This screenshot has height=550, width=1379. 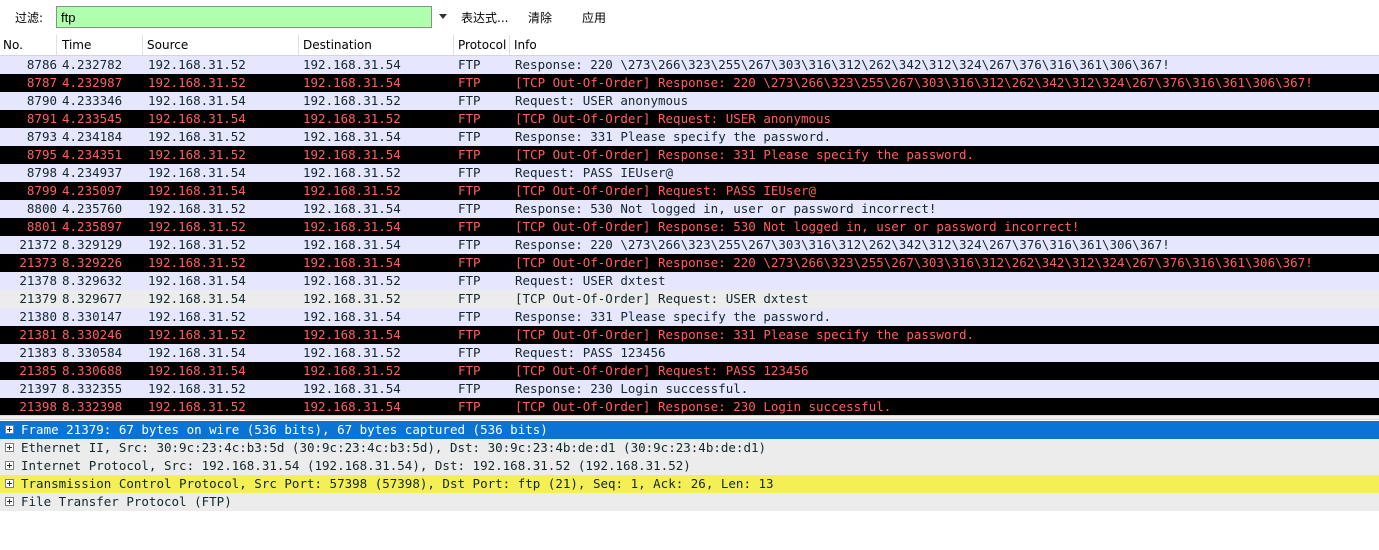 I want to click on packet-cell-no: 21378, so click(x=38, y=280).